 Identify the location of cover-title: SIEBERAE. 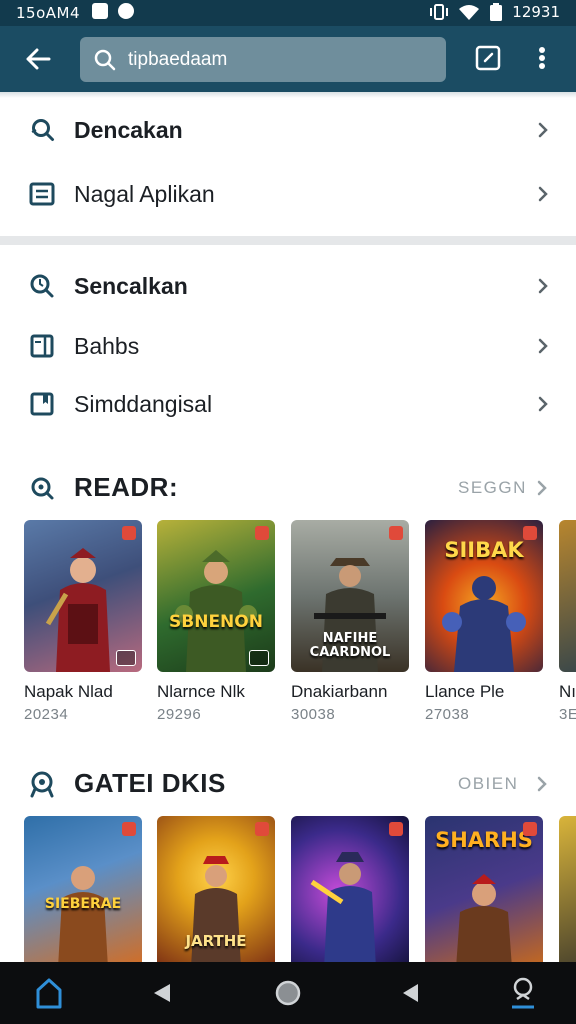
(83, 904).